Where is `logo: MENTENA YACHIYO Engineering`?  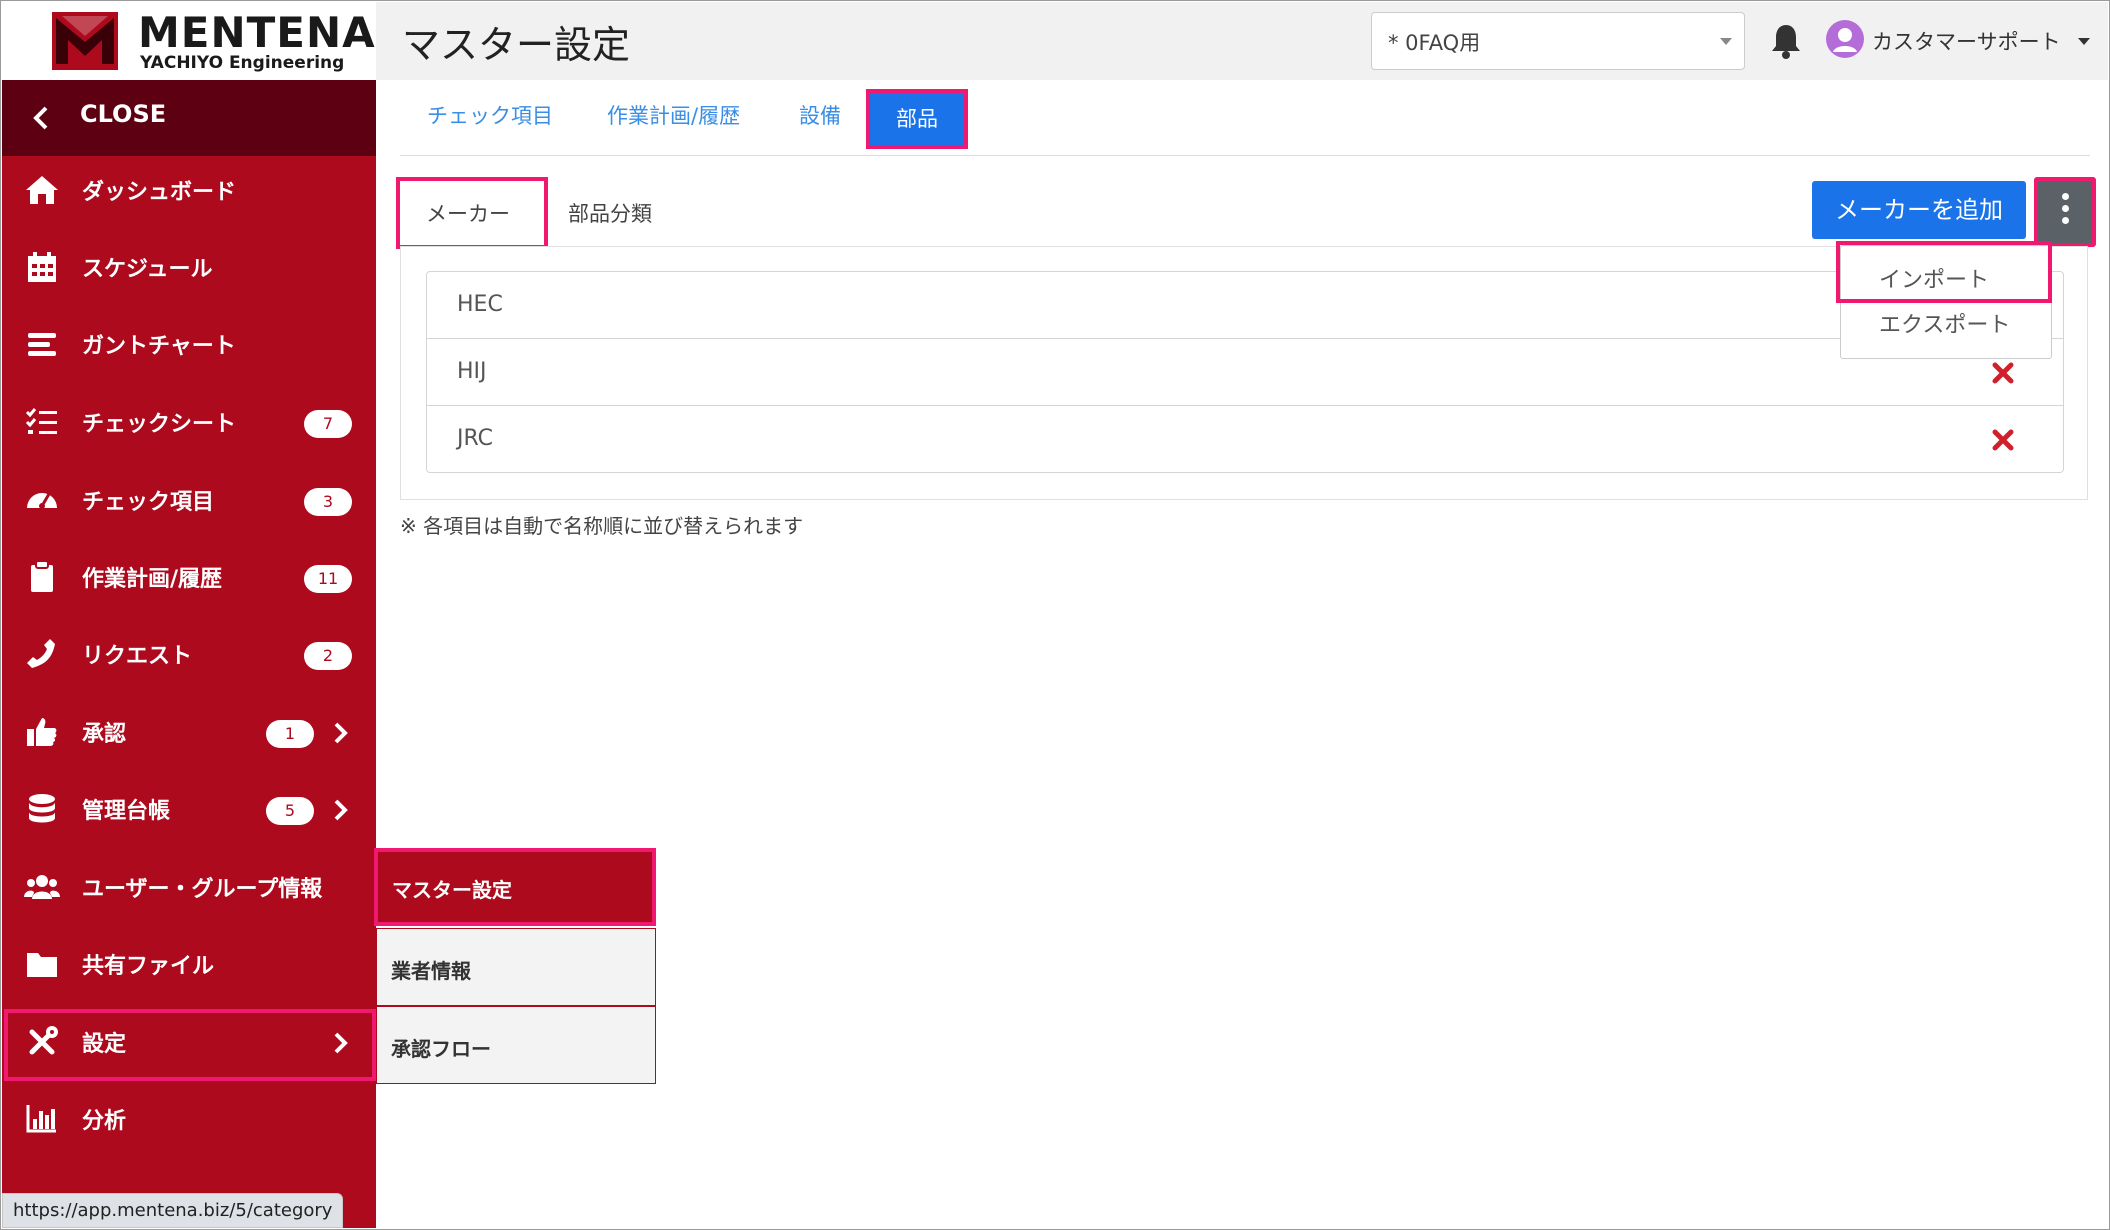 logo: MENTENA YACHIYO Engineering is located at coordinates (189, 41).